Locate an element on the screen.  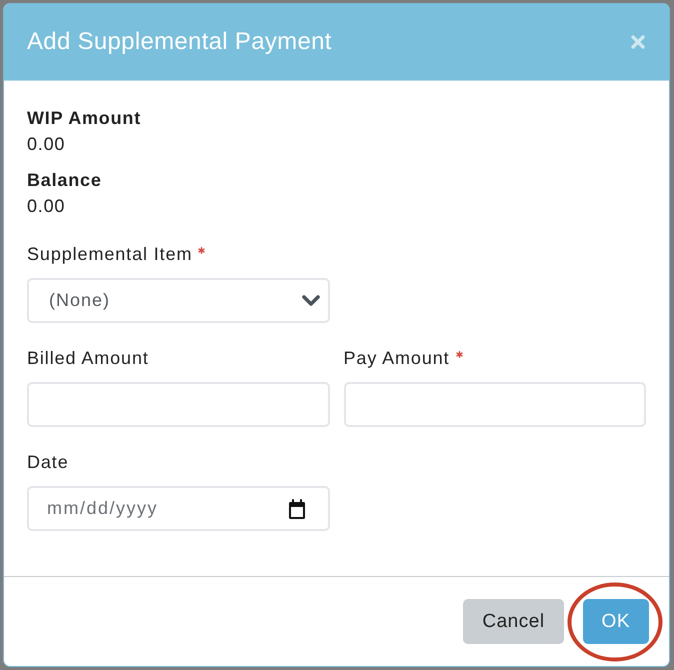
chevron-down-icon is located at coordinates (311, 300).